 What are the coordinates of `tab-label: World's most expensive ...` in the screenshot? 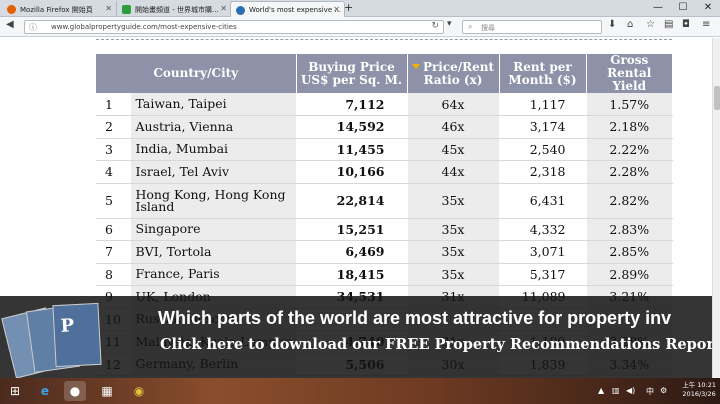 It's located at (295, 10).